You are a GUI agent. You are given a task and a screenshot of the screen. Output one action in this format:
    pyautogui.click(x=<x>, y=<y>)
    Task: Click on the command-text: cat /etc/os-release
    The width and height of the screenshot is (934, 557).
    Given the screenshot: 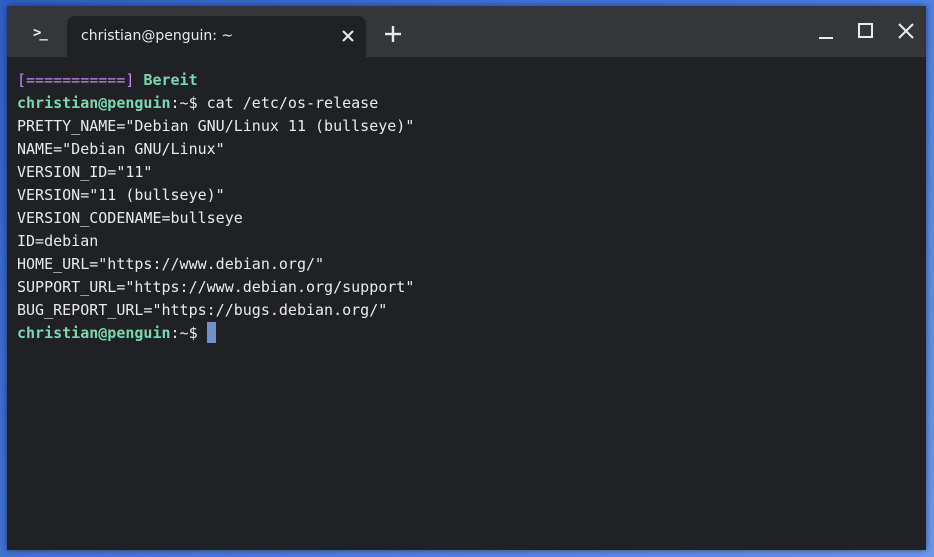 What is the action you would take?
    pyautogui.click(x=292, y=103)
    